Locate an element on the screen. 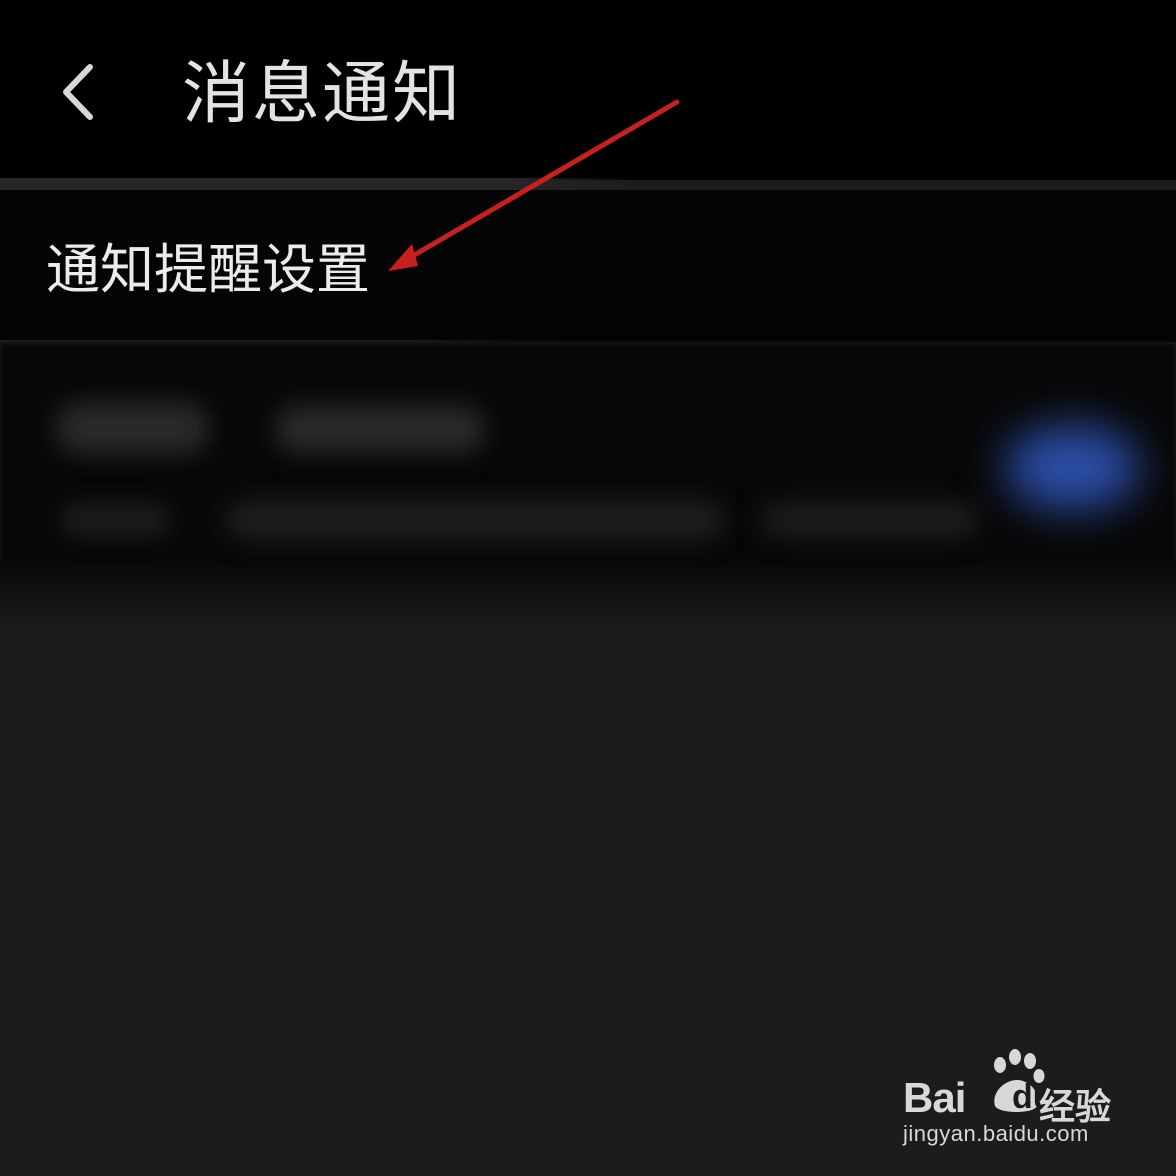  header-divider is located at coordinates (320, 184).